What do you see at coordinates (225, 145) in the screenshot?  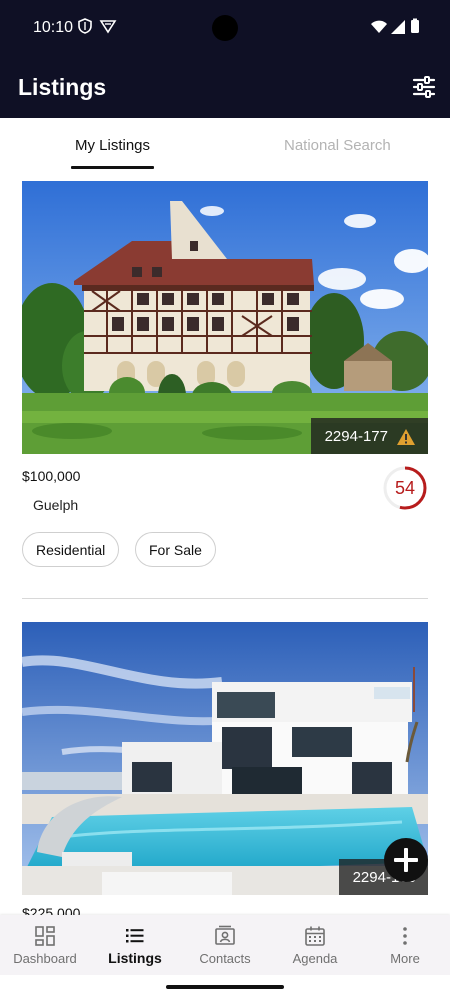 I see `listing-tabs: My Listings National Search` at bounding box center [225, 145].